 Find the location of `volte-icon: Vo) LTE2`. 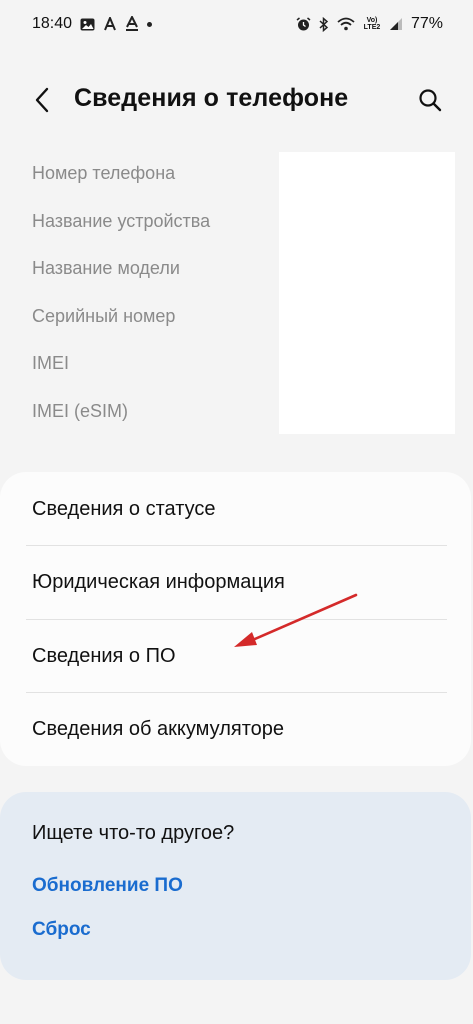

volte-icon: Vo) LTE2 is located at coordinates (372, 24).